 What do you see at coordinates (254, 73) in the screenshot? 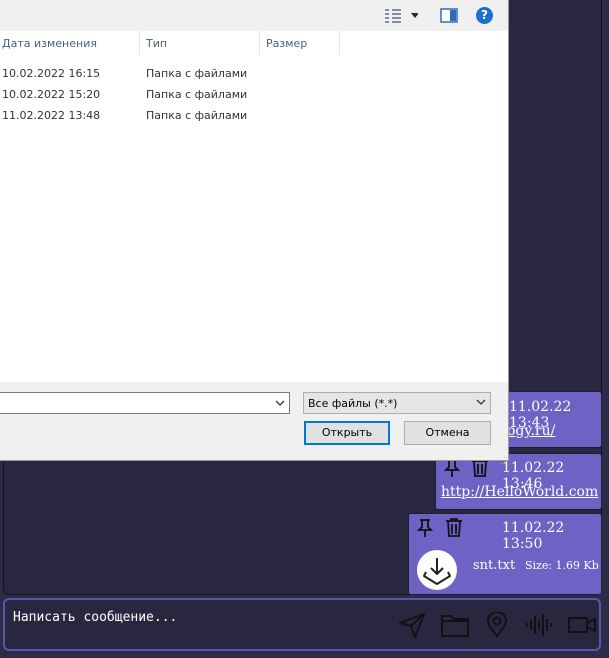
I see `file-row: 10.02.2022 16:15 Папка с файлами` at bounding box center [254, 73].